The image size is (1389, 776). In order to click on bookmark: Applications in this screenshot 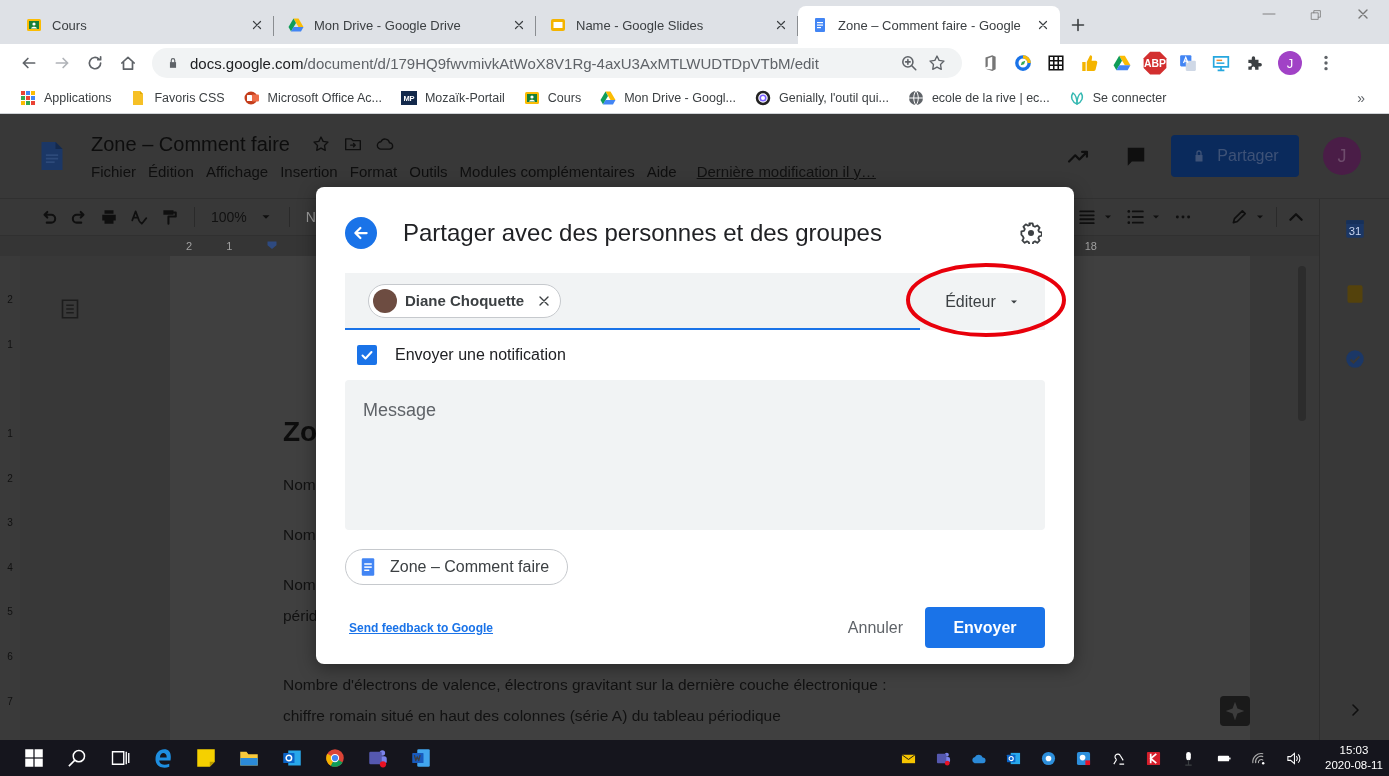, I will do `click(66, 97)`.